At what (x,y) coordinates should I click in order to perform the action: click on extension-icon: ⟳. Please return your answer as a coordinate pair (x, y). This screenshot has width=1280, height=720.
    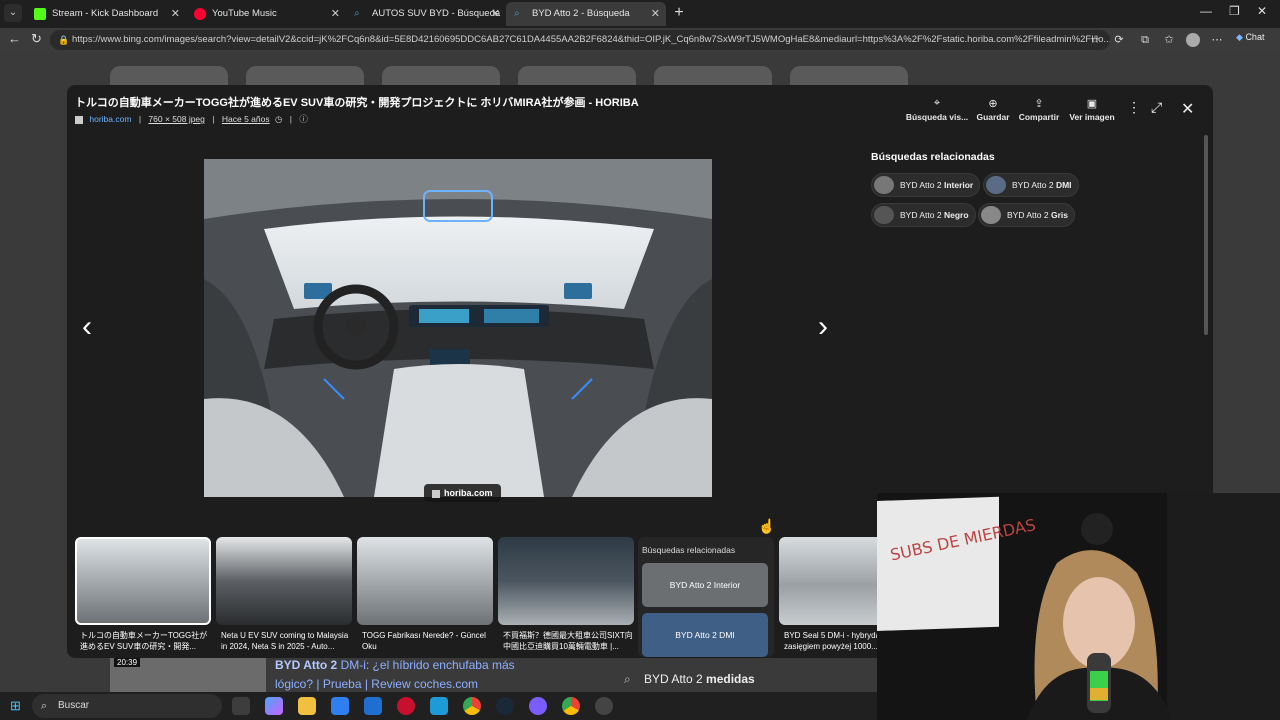
    Looking at the image, I should click on (1119, 40).